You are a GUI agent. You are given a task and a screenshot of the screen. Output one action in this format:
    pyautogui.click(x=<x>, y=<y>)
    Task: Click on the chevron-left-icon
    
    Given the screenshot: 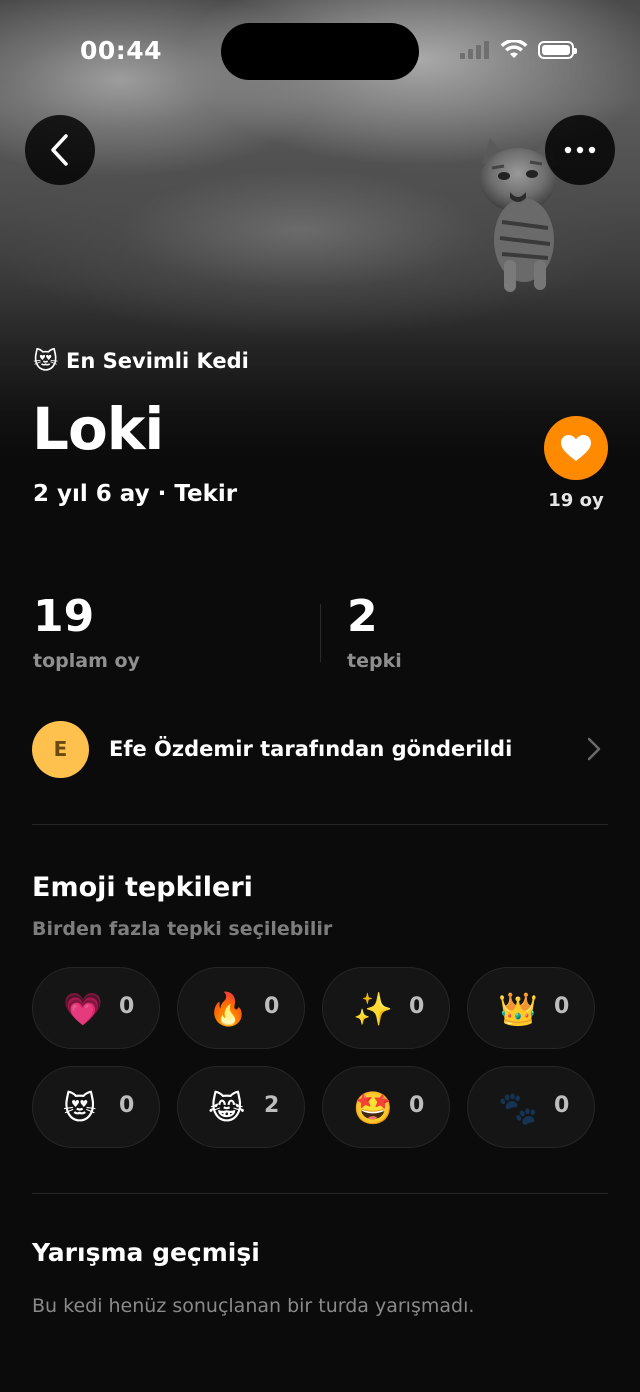 What is the action you would take?
    pyautogui.click(x=59, y=150)
    